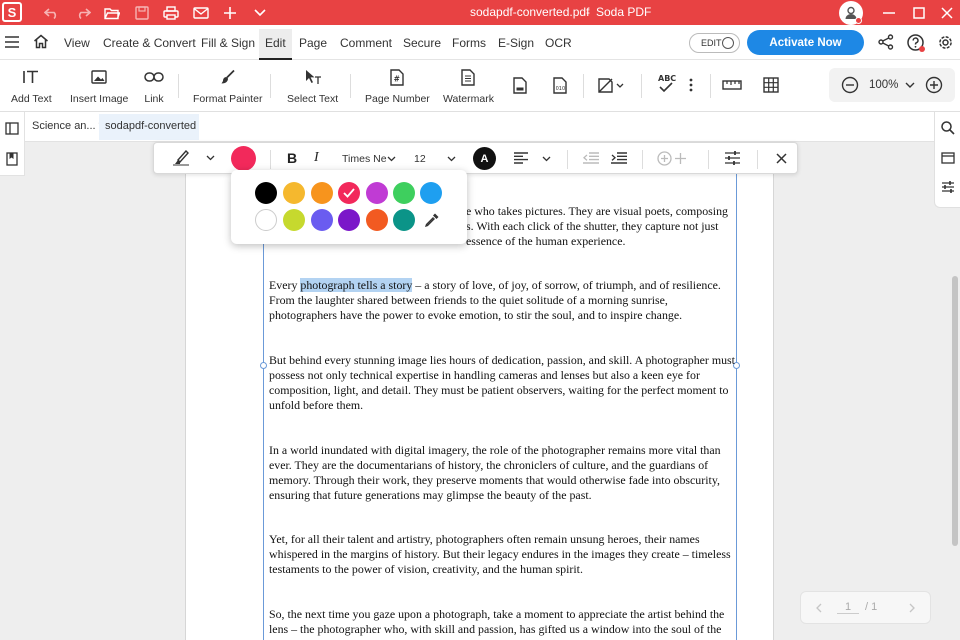 This screenshot has width=960, height=640. I want to click on add-text-button: Add Text, so click(31, 85).